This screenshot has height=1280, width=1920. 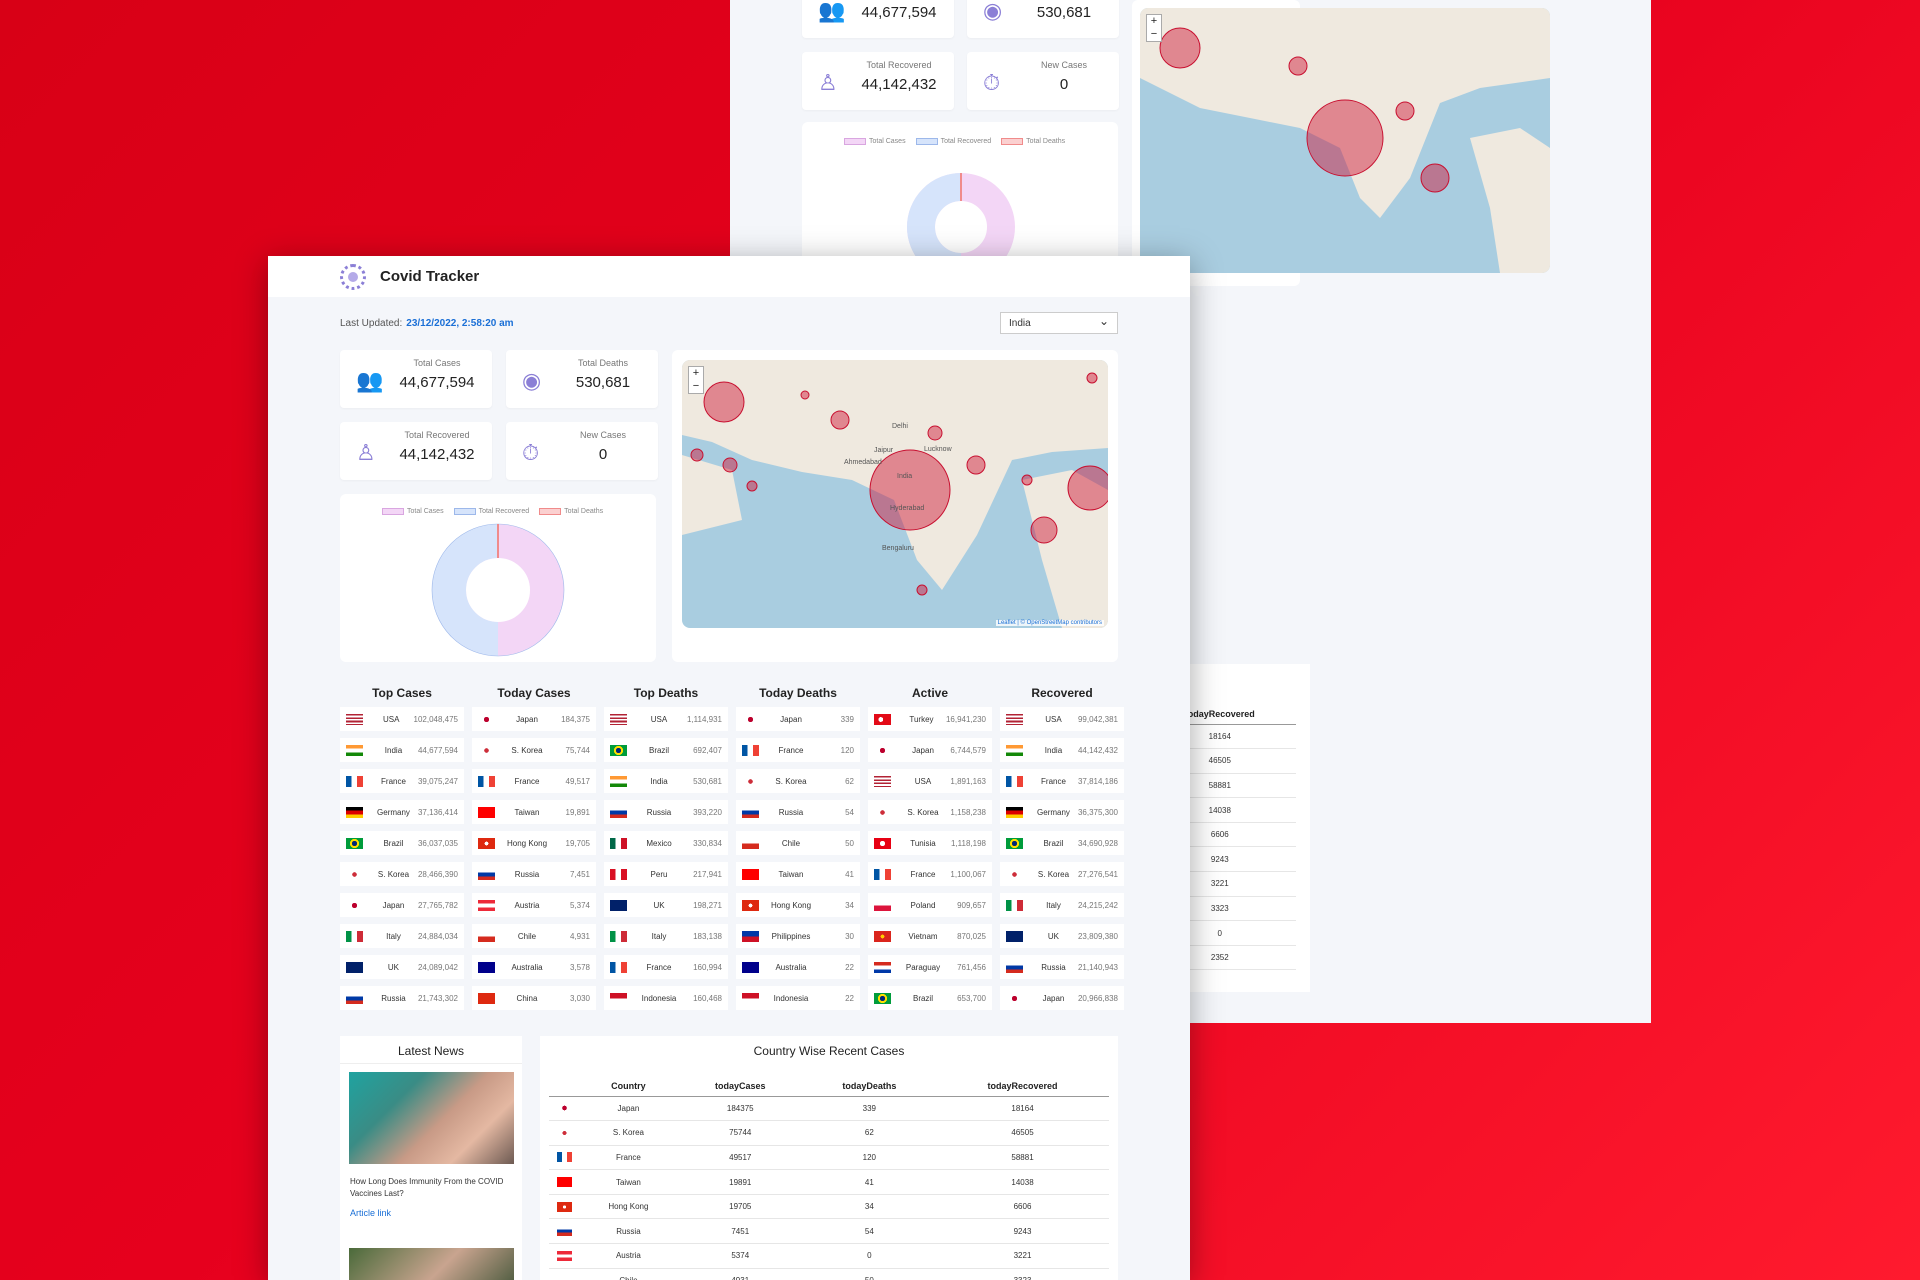 What do you see at coordinates (740, 1158) in the screenshot?
I see `cell-todayCases: 49517` at bounding box center [740, 1158].